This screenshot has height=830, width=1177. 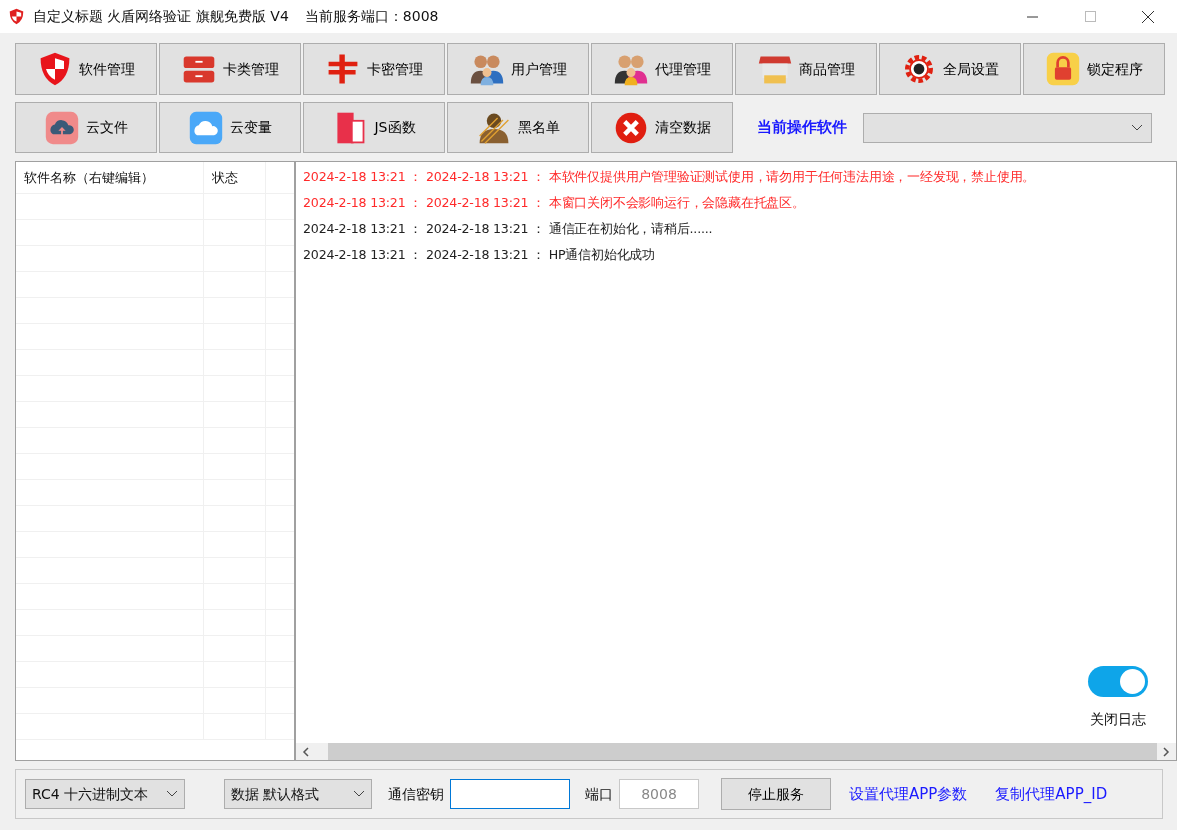 What do you see at coordinates (105, 794) in the screenshot?
I see `dropdown: RC4 十六进制文本` at bounding box center [105, 794].